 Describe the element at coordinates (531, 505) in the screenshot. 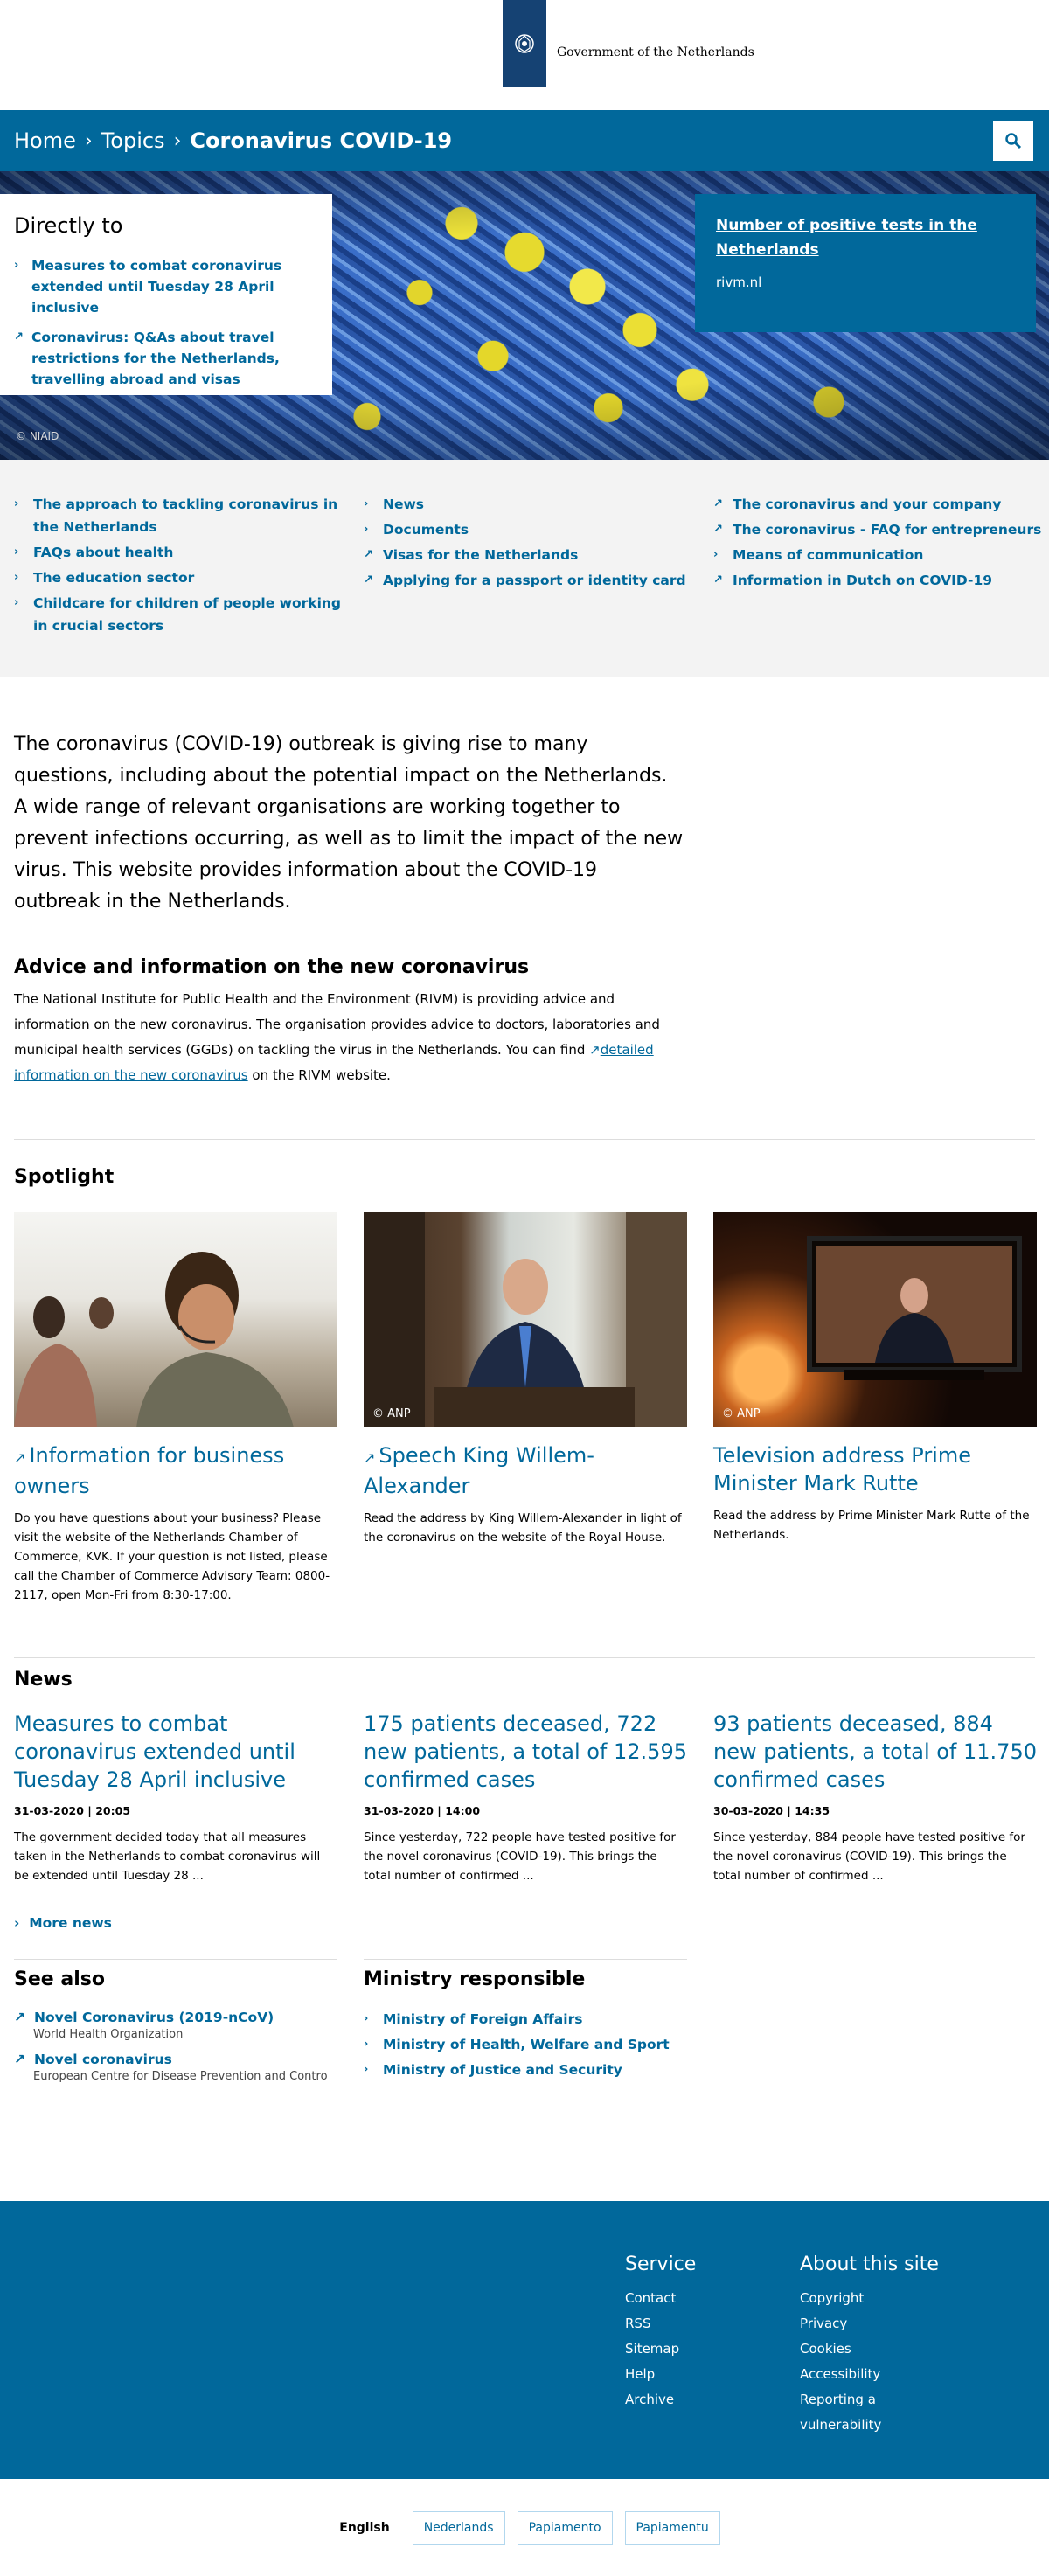

I see `topic-link: › News` at that location.